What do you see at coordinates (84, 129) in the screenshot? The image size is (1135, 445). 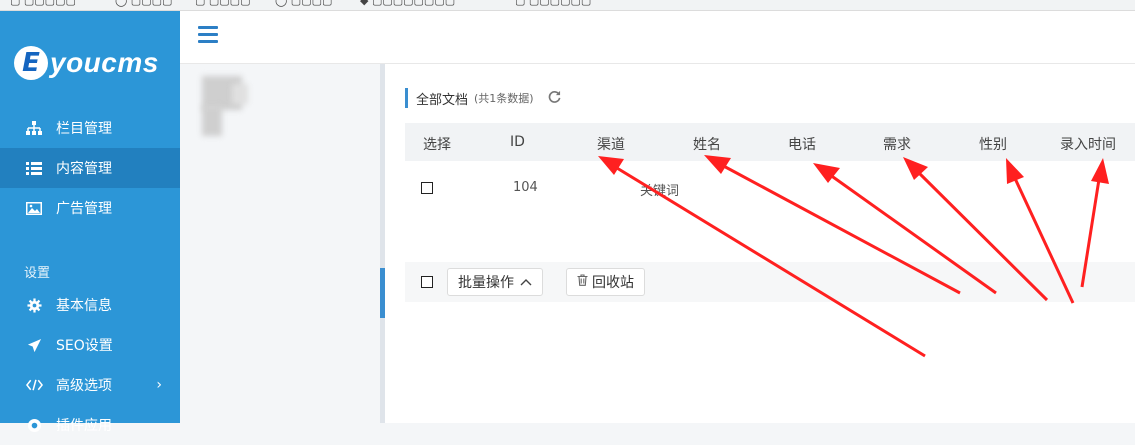 I see `sidebar-item-label: 栏目管理` at bounding box center [84, 129].